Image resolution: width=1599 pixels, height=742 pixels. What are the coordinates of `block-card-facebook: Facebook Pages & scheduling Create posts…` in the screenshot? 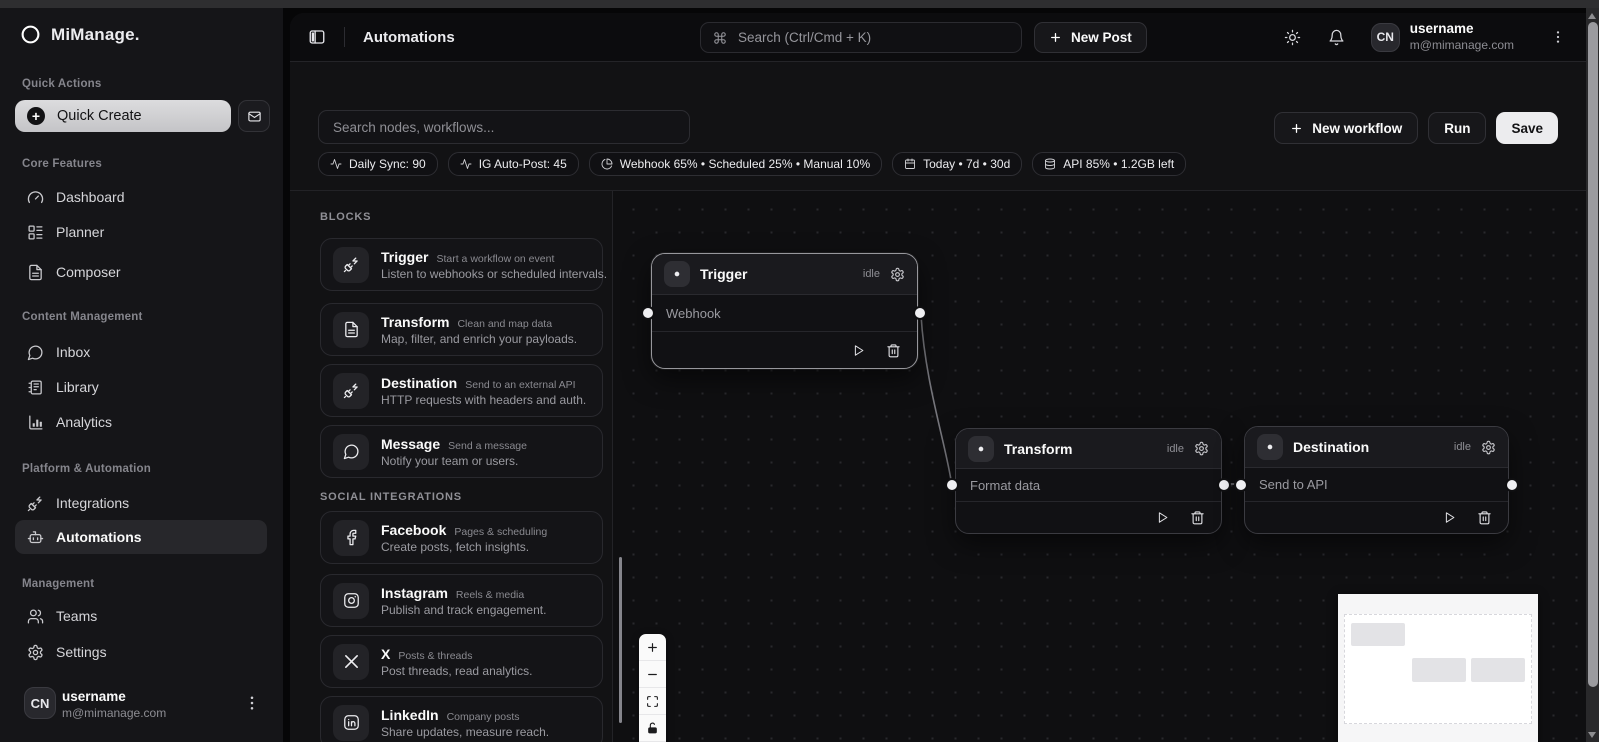 It's located at (461, 537).